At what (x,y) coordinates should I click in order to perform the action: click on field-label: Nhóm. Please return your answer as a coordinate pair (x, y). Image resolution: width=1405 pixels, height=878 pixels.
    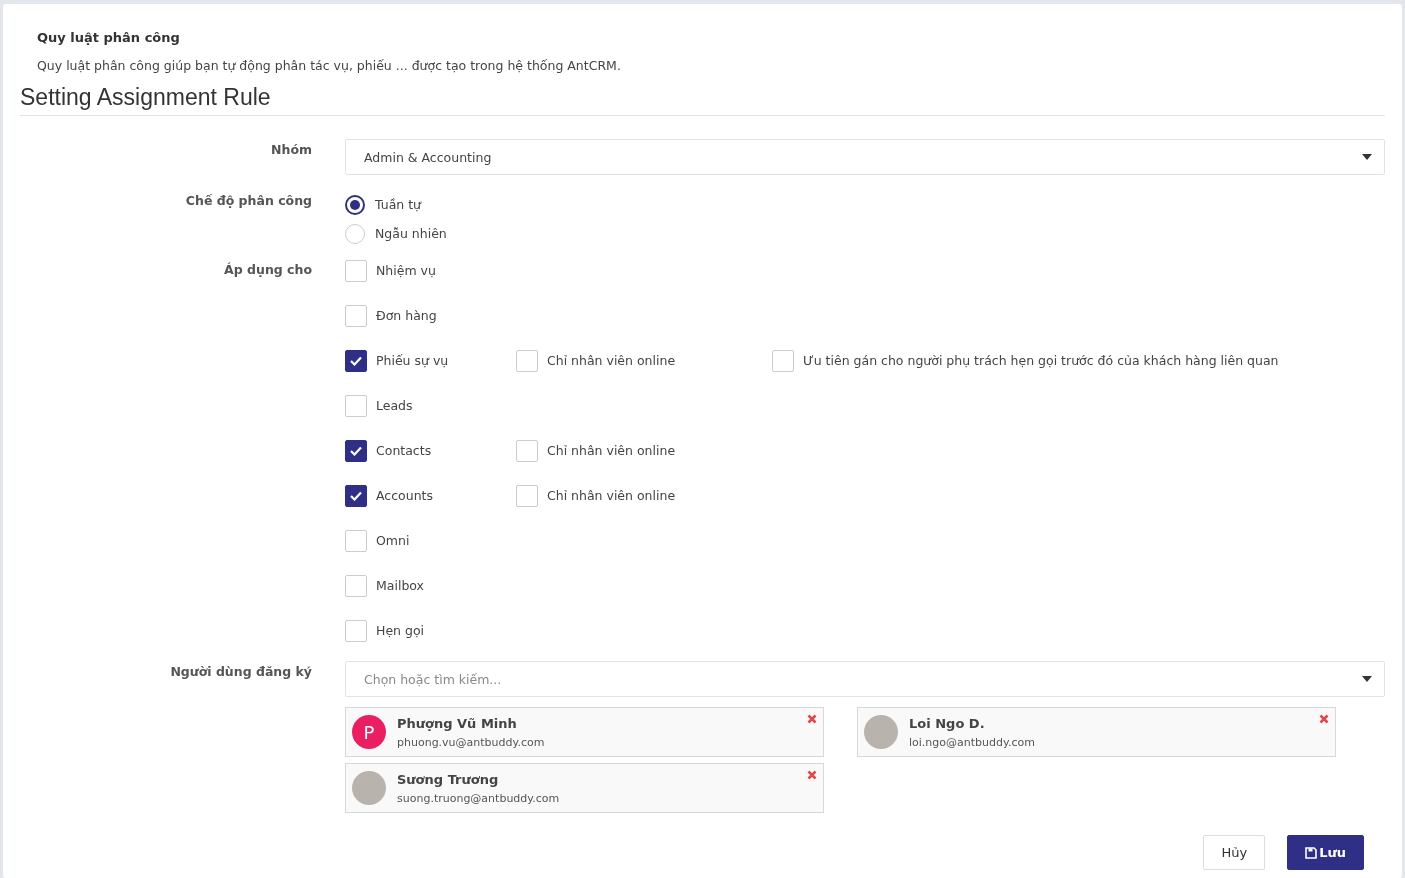
    Looking at the image, I should click on (291, 150).